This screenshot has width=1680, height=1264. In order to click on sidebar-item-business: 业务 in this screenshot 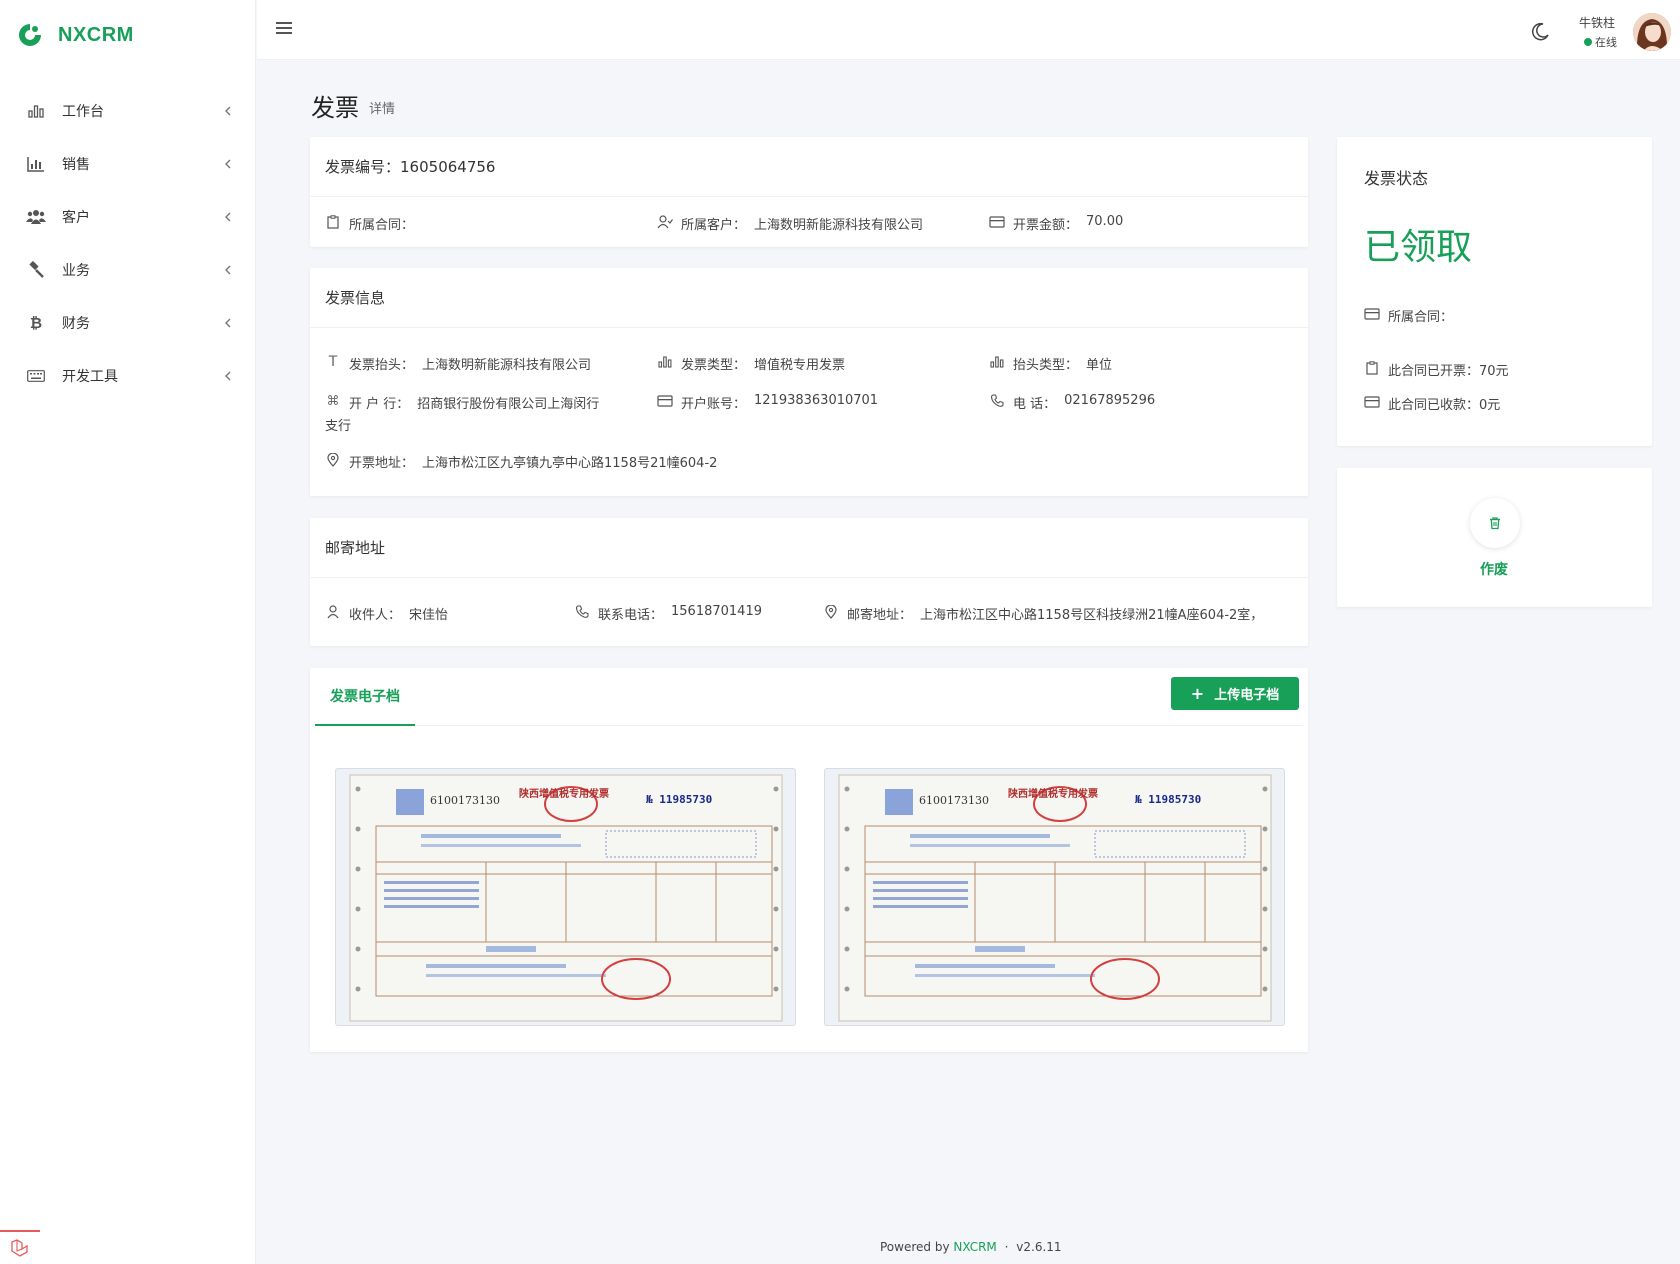, I will do `click(127, 269)`.